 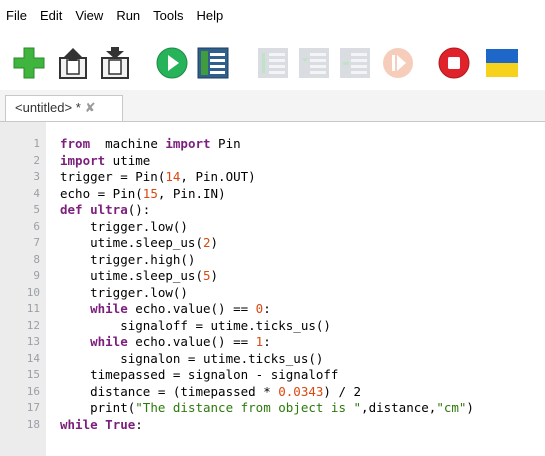 I want to click on code-token: trigger = Pin(, so click(x=113, y=176).